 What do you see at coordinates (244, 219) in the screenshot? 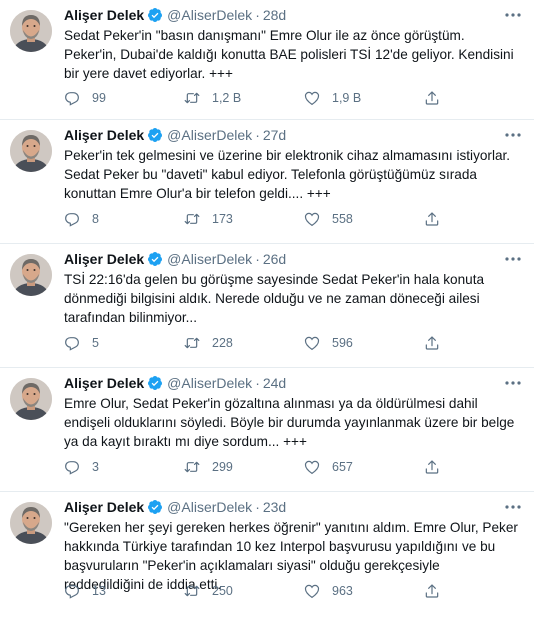
I see `retweet-button: 173` at bounding box center [244, 219].